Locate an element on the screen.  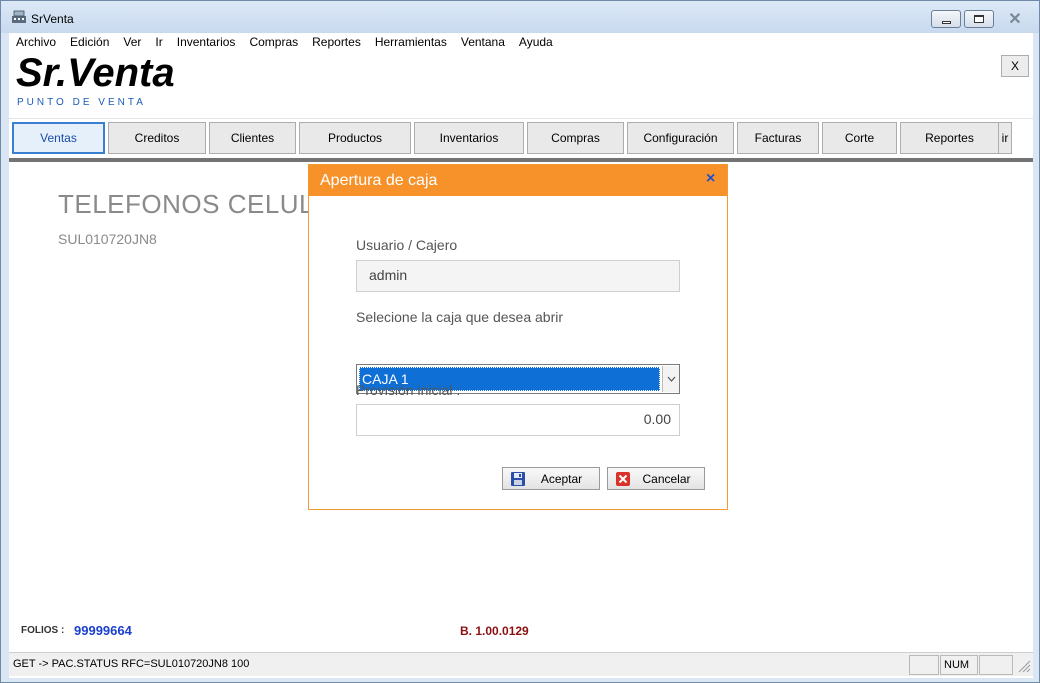
version-label: B. 1.00.0129 is located at coordinates (494, 631).